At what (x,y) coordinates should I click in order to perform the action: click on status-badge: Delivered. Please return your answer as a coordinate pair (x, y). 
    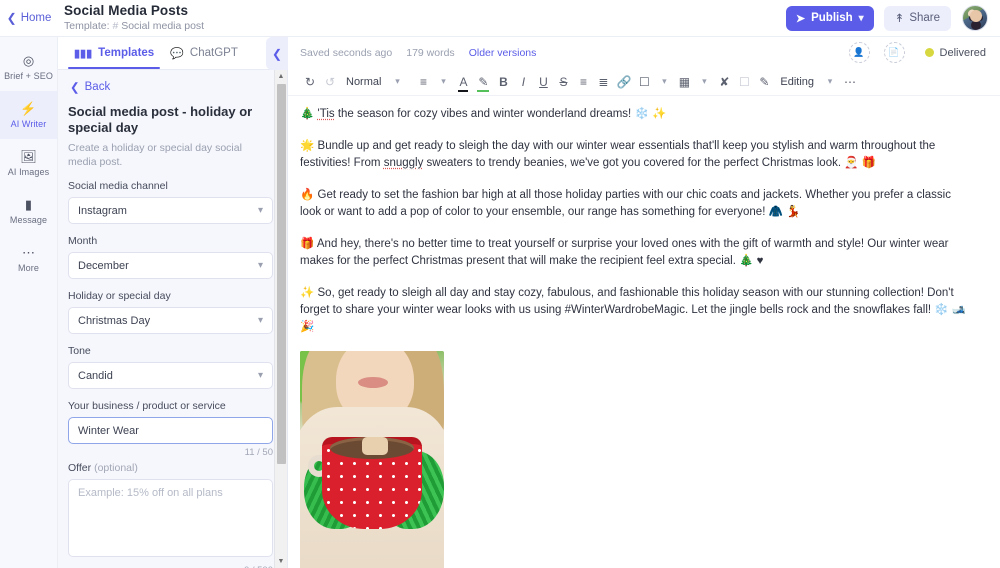
    Looking at the image, I should click on (955, 52).